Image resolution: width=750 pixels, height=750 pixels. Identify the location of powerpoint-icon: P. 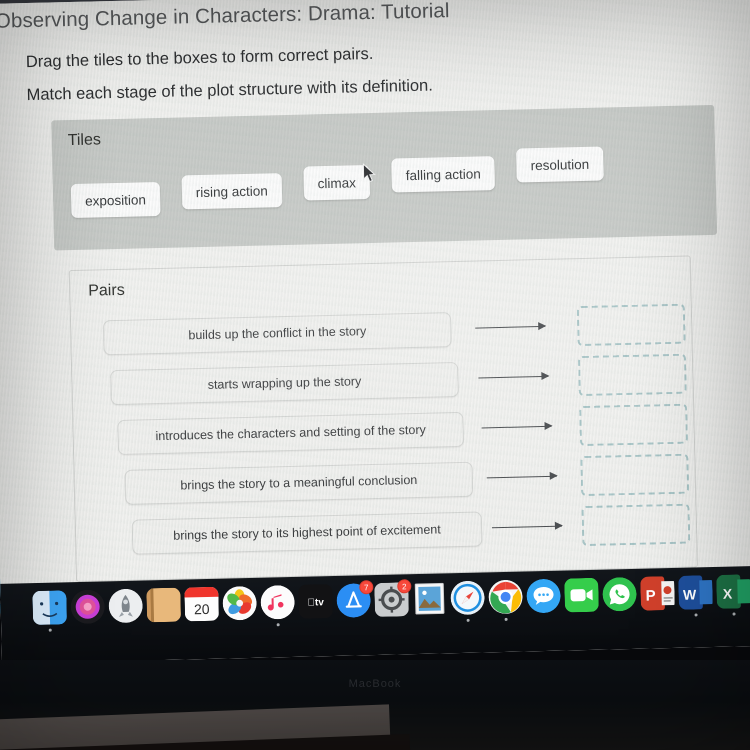
(657, 593).